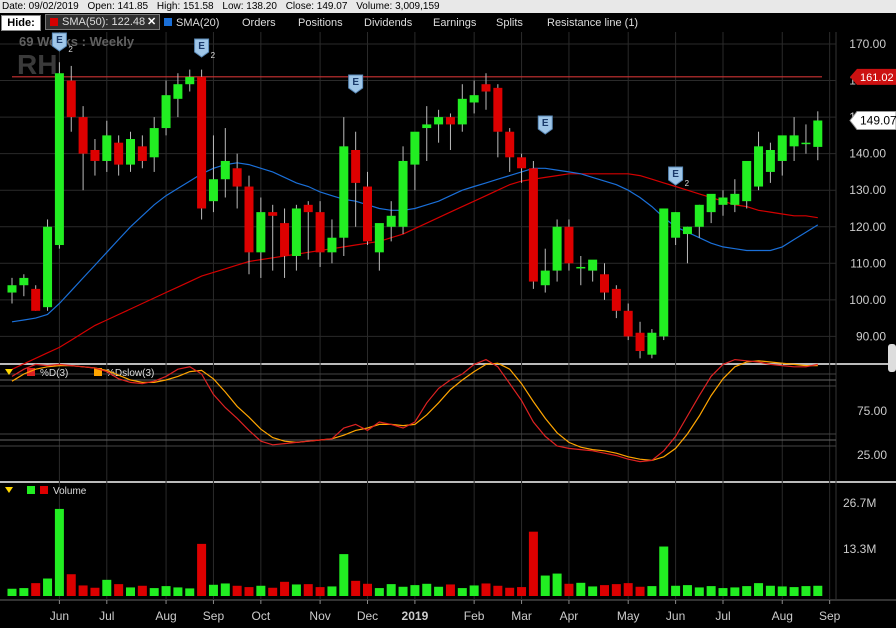 Image resolution: width=896 pixels, height=628 pixels. Describe the element at coordinates (9, 490) in the screenshot. I see `collapse-triangle-icon` at that location.